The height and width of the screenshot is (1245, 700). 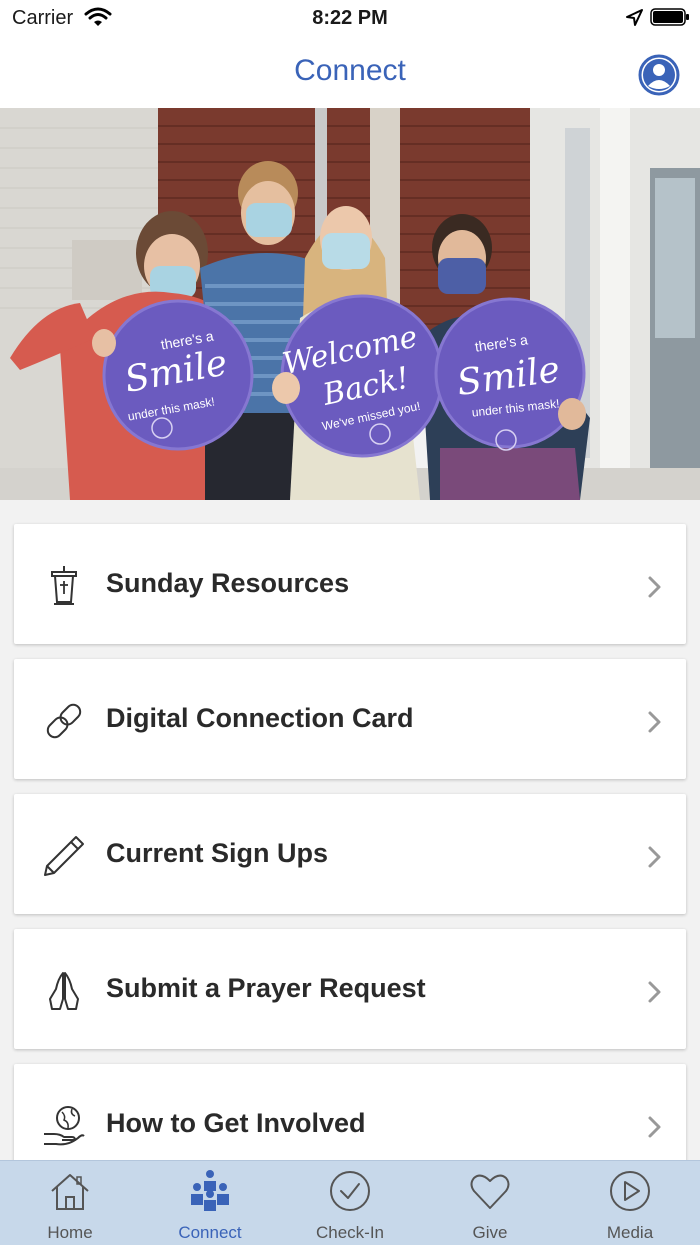 I want to click on people-icon, so click(x=210, y=1190).